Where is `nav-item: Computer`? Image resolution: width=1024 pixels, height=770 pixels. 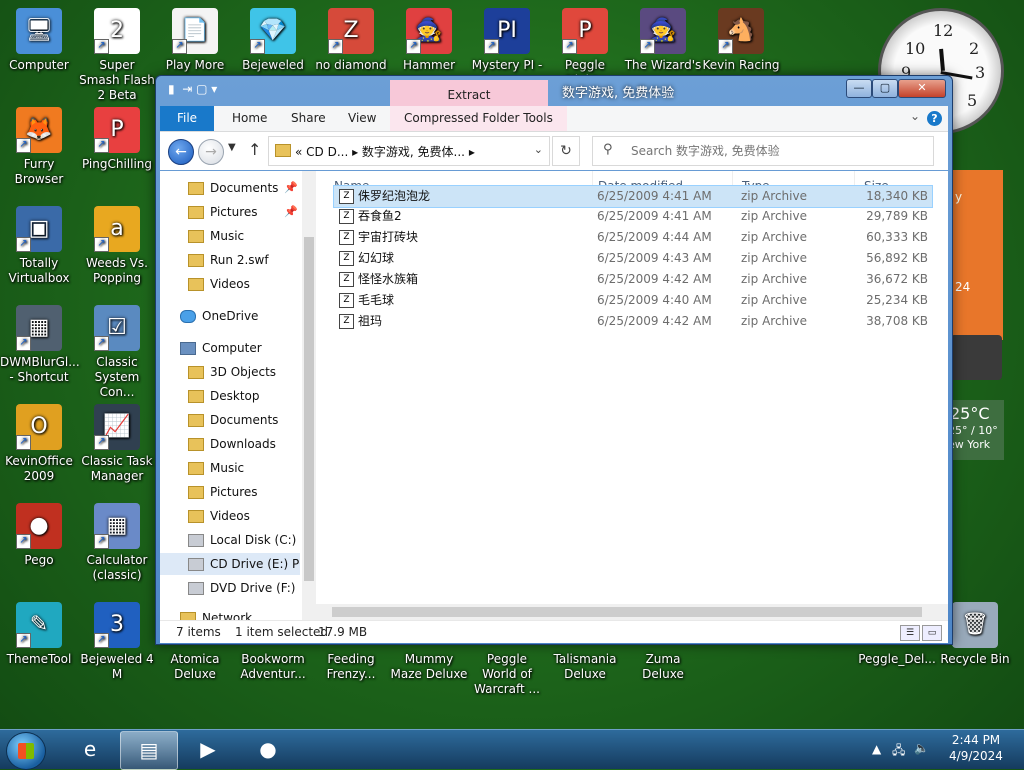 nav-item: Computer is located at coordinates (230, 348).